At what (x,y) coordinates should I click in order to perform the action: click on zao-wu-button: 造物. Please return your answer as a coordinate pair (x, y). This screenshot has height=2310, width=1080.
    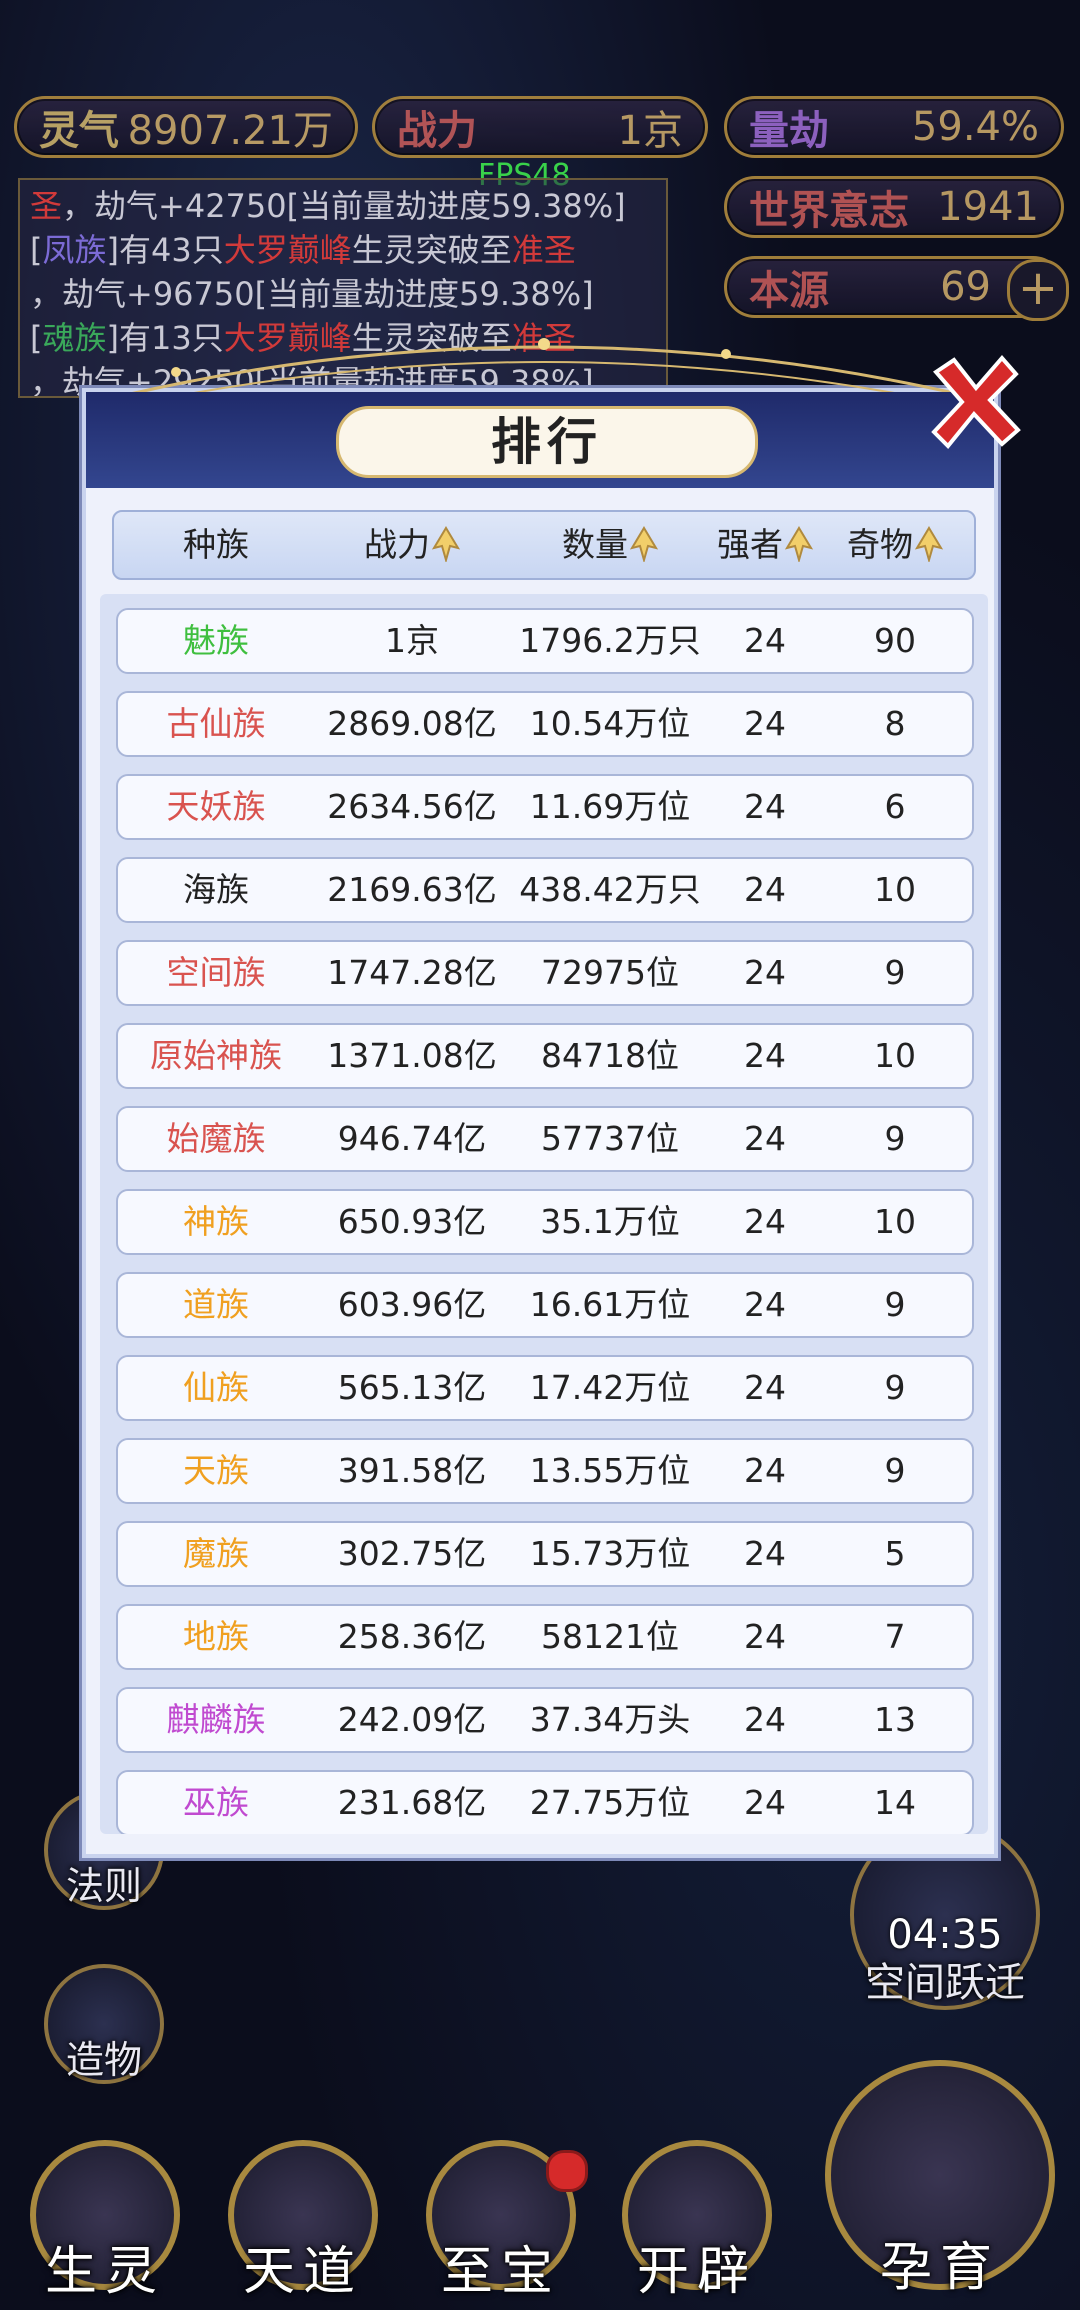
    Looking at the image, I should click on (104, 2024).